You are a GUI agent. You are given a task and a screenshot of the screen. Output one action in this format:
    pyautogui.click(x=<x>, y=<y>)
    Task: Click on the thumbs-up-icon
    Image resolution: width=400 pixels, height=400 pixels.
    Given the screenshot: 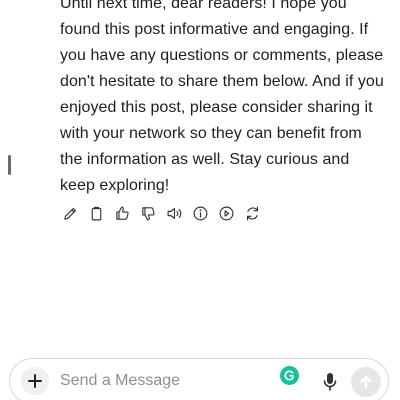 What is the action you would take?
    pyautogui.click(x=122, y=213)
    